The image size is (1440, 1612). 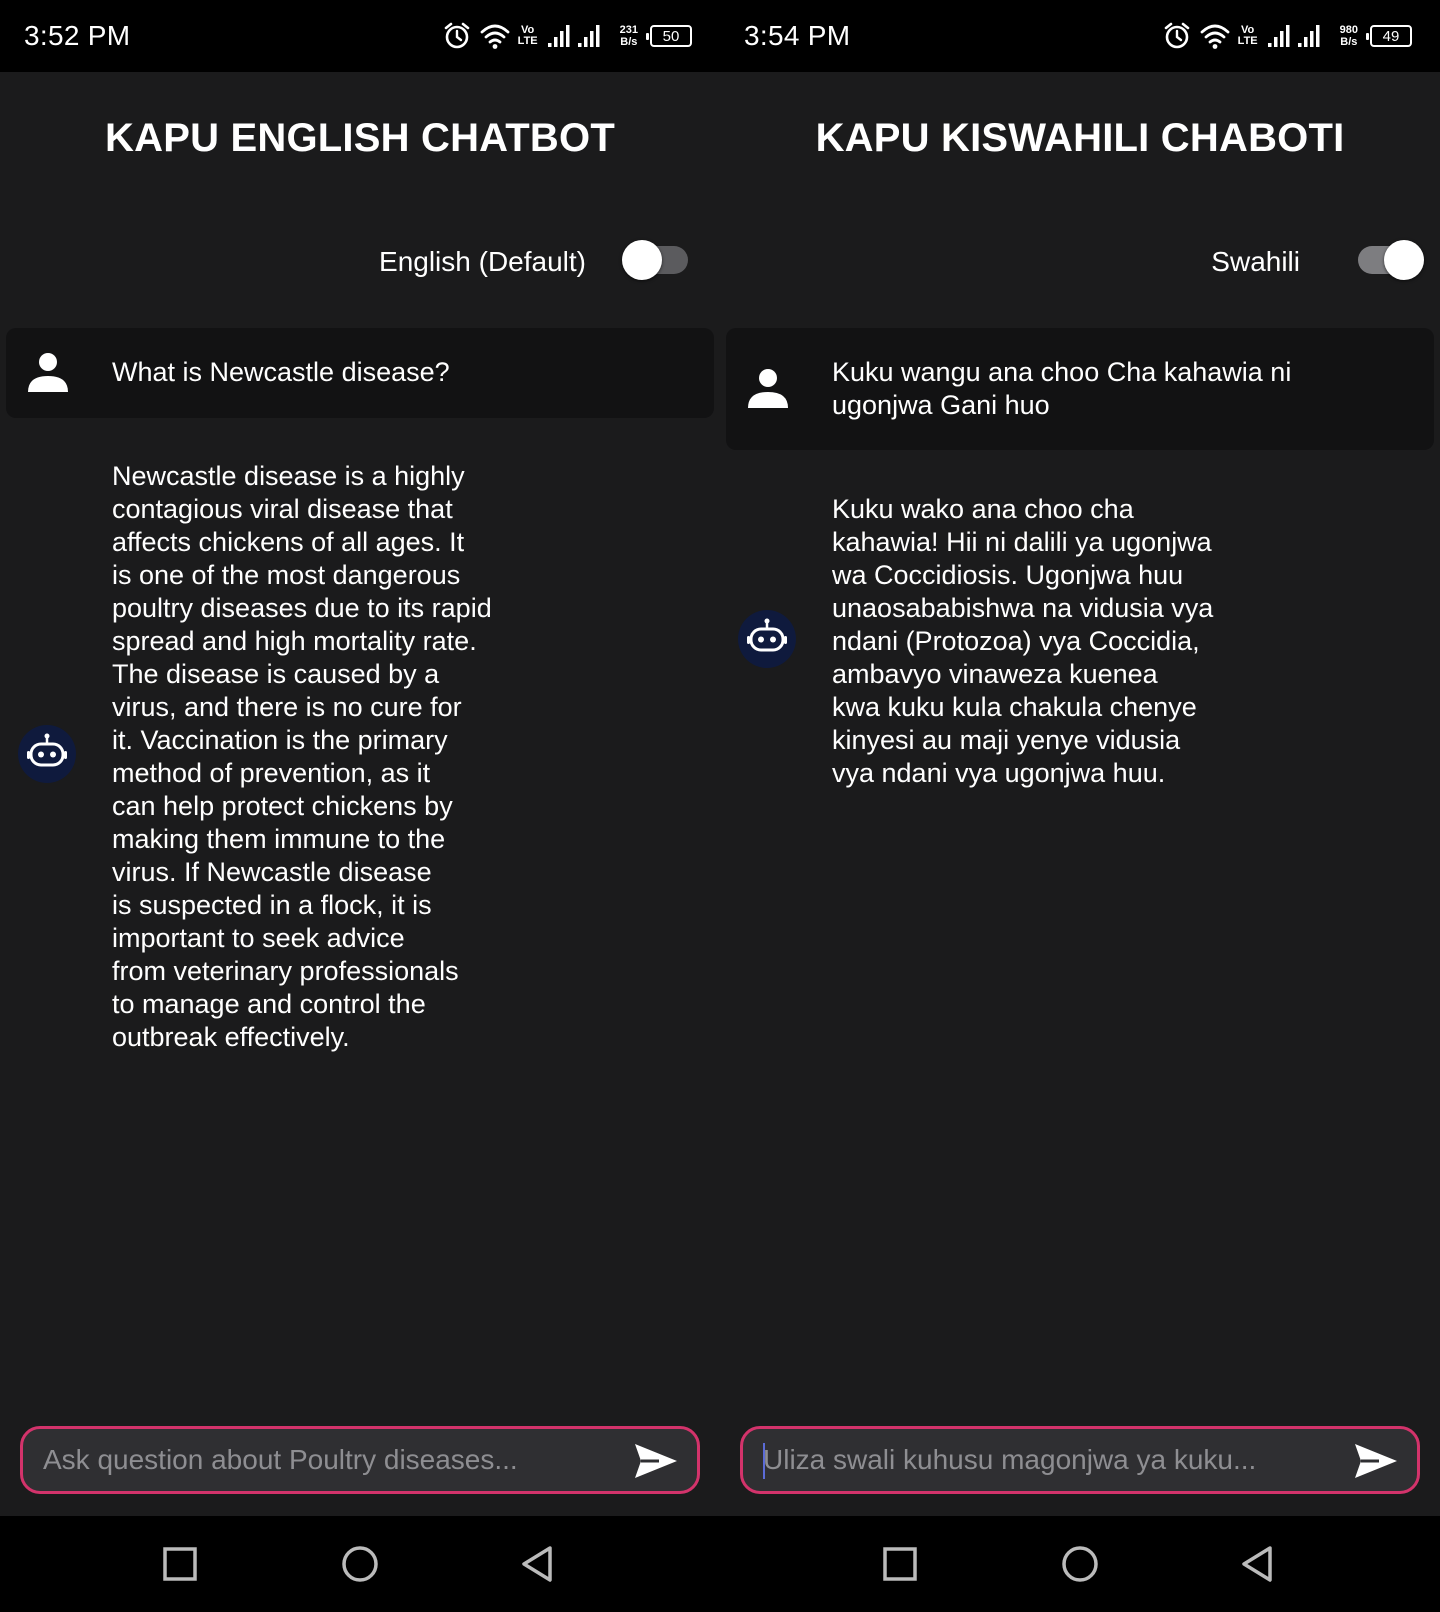 I want to click on status-time: 3:52 PM, so click(x=77, y=35).